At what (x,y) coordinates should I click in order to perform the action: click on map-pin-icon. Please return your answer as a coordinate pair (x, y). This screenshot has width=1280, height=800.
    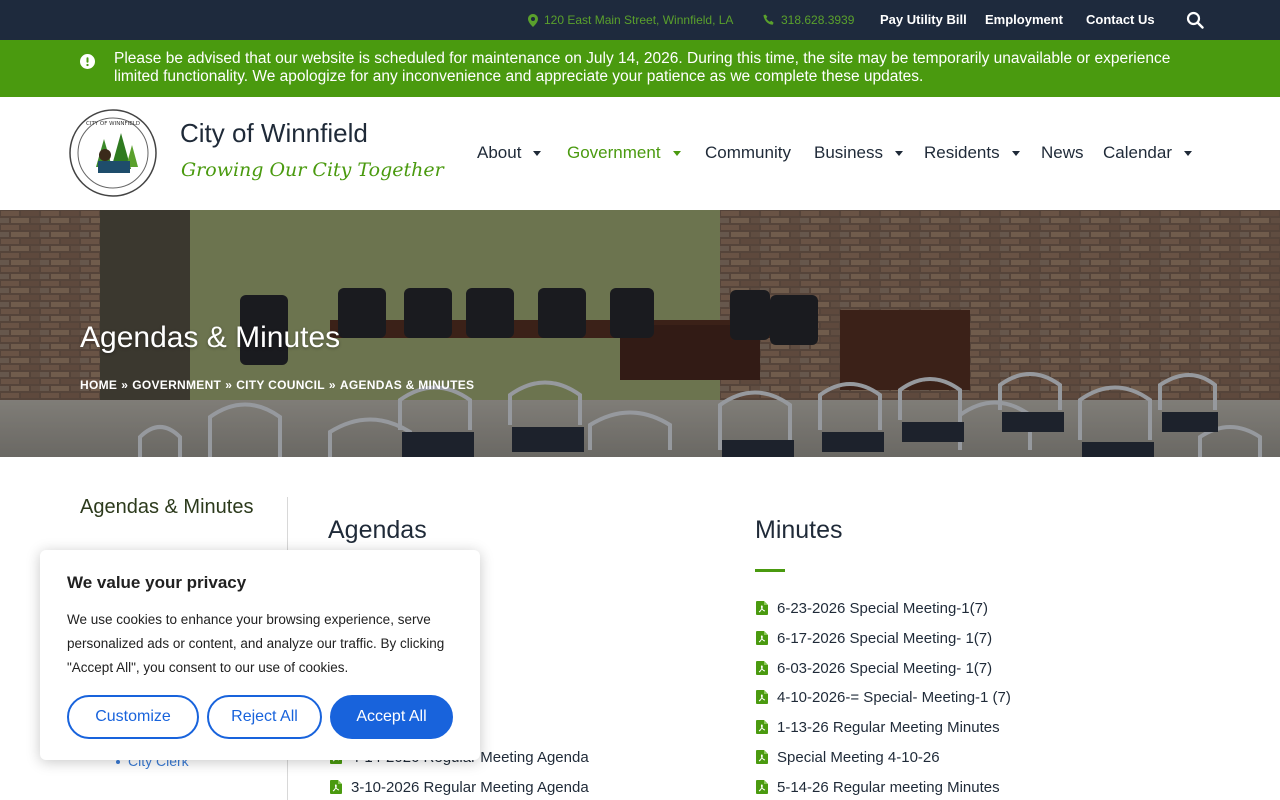
    Looking at the image, I should click on (533, 20).